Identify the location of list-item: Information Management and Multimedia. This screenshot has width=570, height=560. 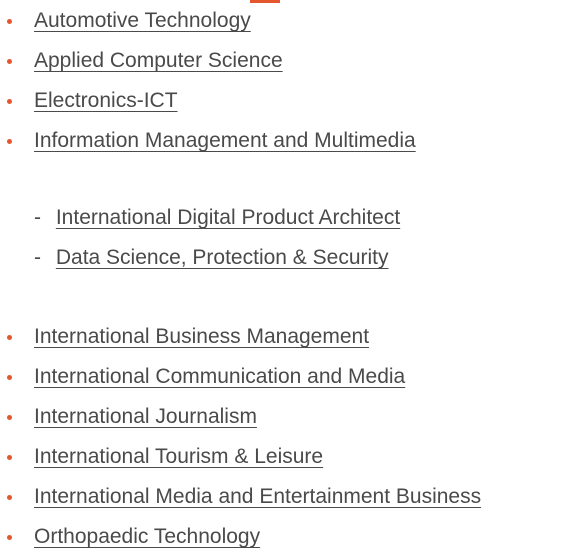
(208, 144).